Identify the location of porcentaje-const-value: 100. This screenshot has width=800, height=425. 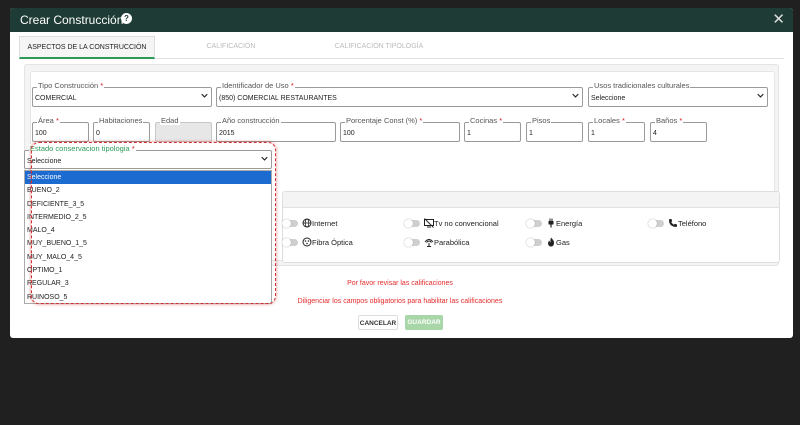
(349, 133).